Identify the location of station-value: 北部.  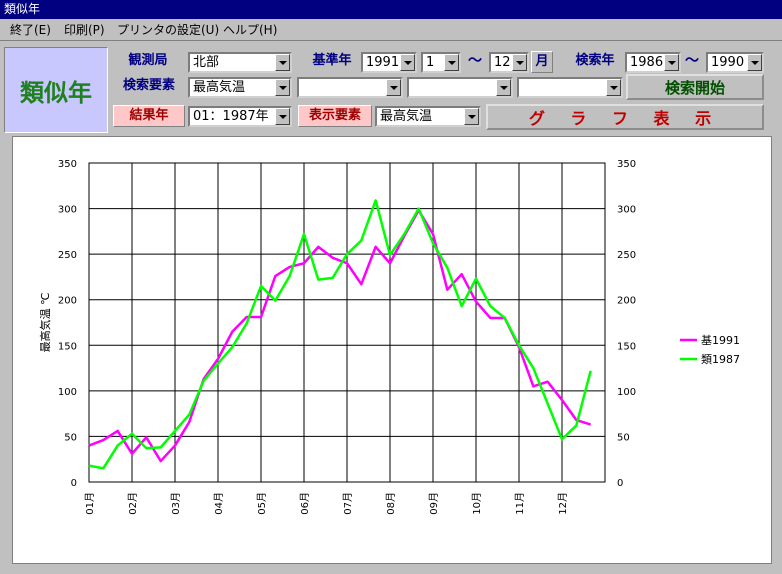
(206, 62).